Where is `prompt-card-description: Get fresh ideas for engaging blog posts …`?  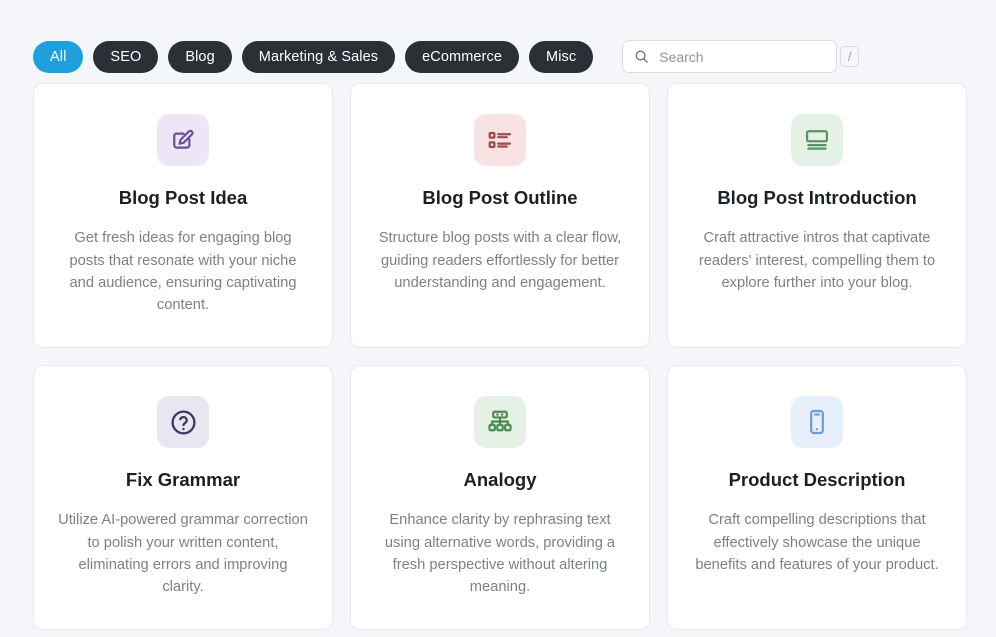 prompt-card-description: Get fresh ideas for engaging blog posts … is located at coordinates (183, 272).